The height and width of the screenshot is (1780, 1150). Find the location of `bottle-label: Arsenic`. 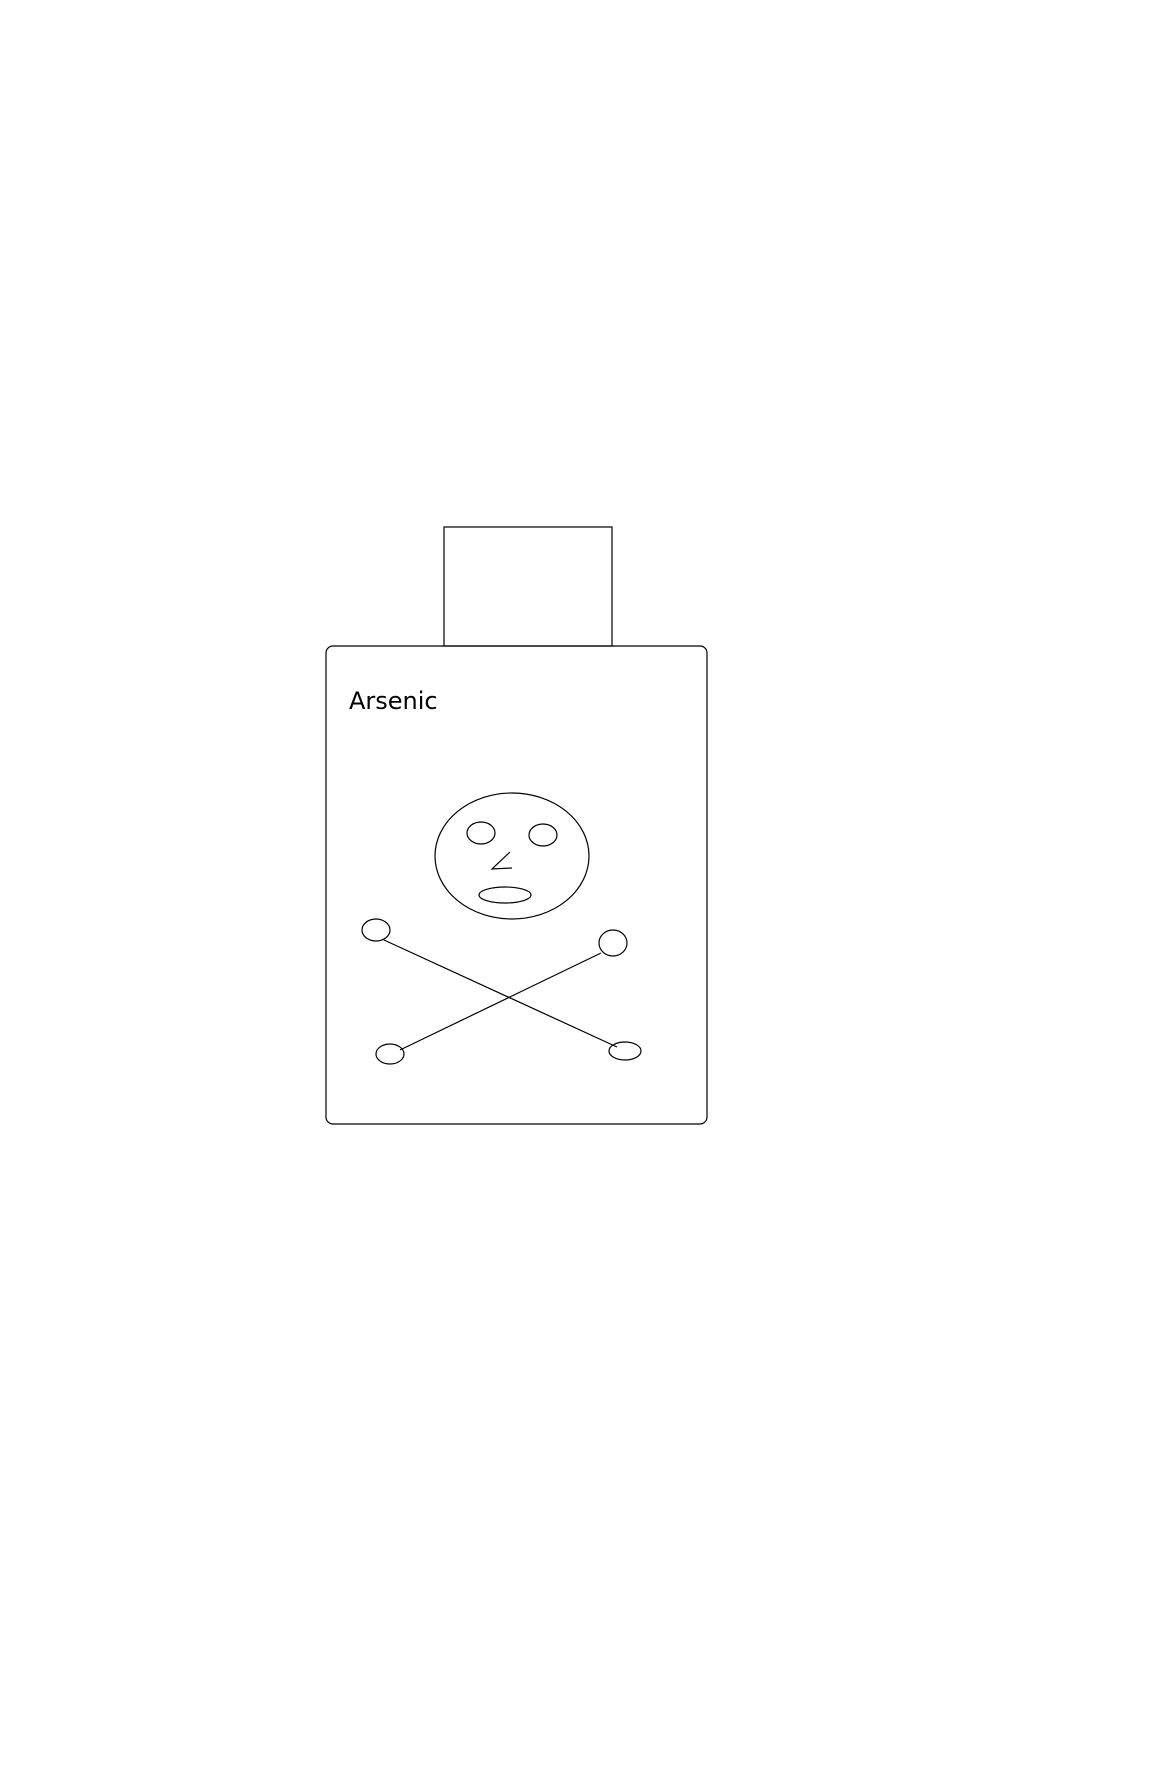

bottle-label: Arsenic is located at coordinates (393, 701).